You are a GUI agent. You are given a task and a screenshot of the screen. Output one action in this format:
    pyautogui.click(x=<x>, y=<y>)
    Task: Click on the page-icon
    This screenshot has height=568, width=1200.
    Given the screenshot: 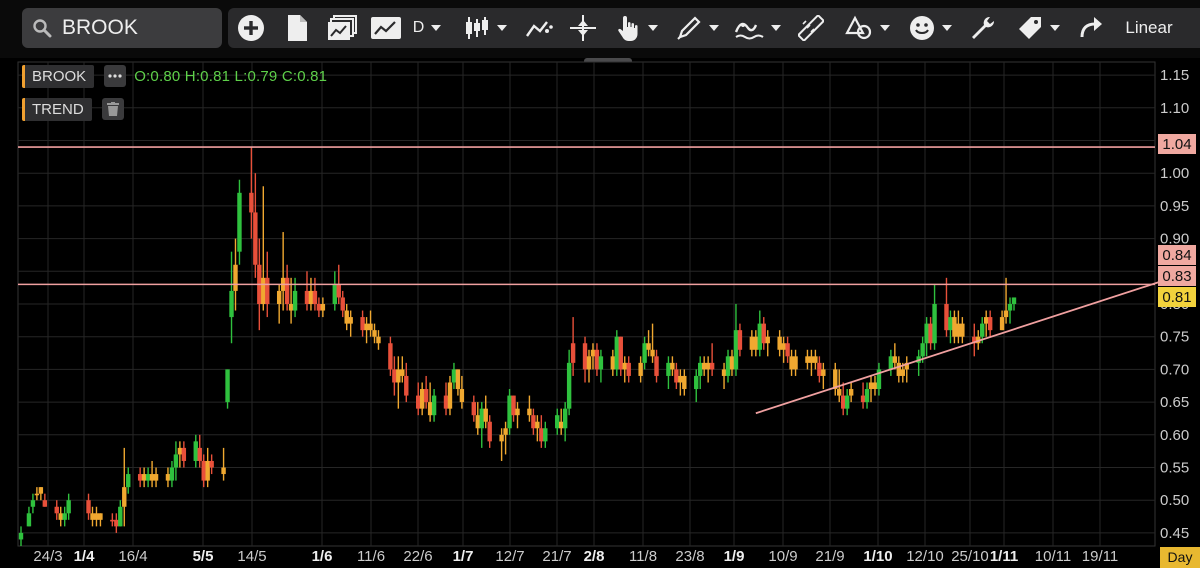 What is the action you would take?
    pyautogui.click(x=297, y=28)
    